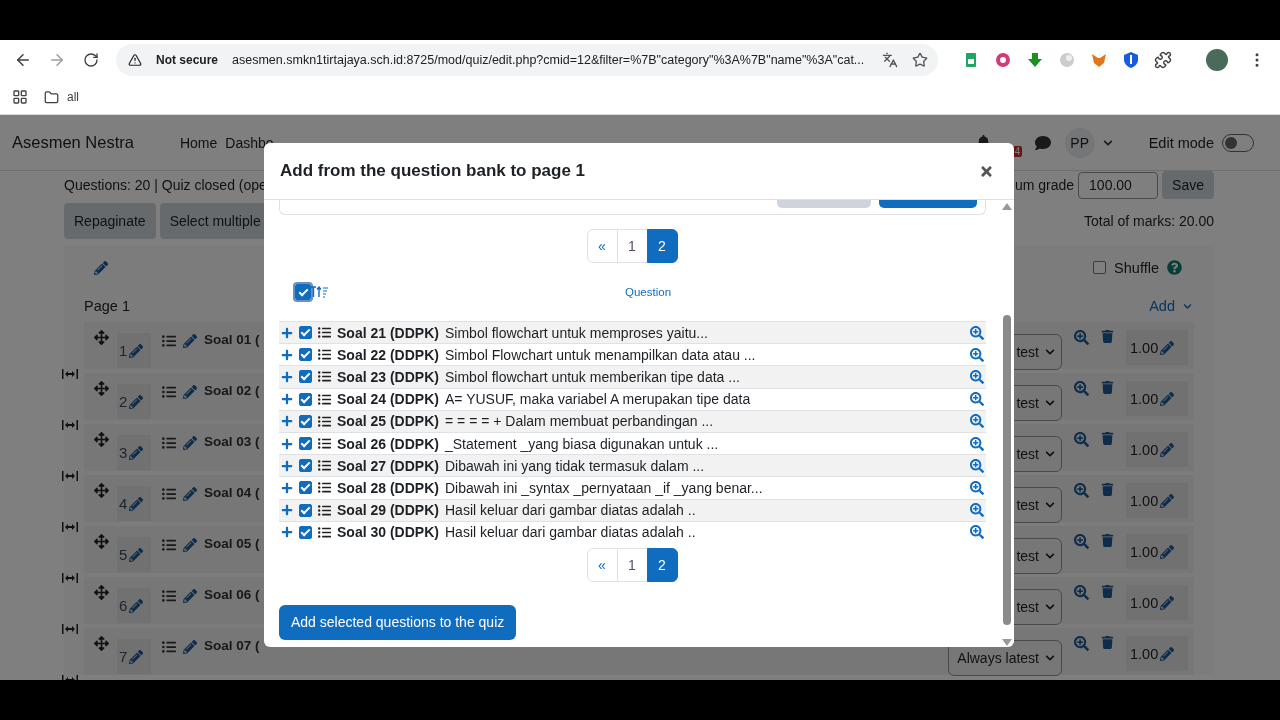  I want to click on shuffle-checkbox, so click(1100, 267).